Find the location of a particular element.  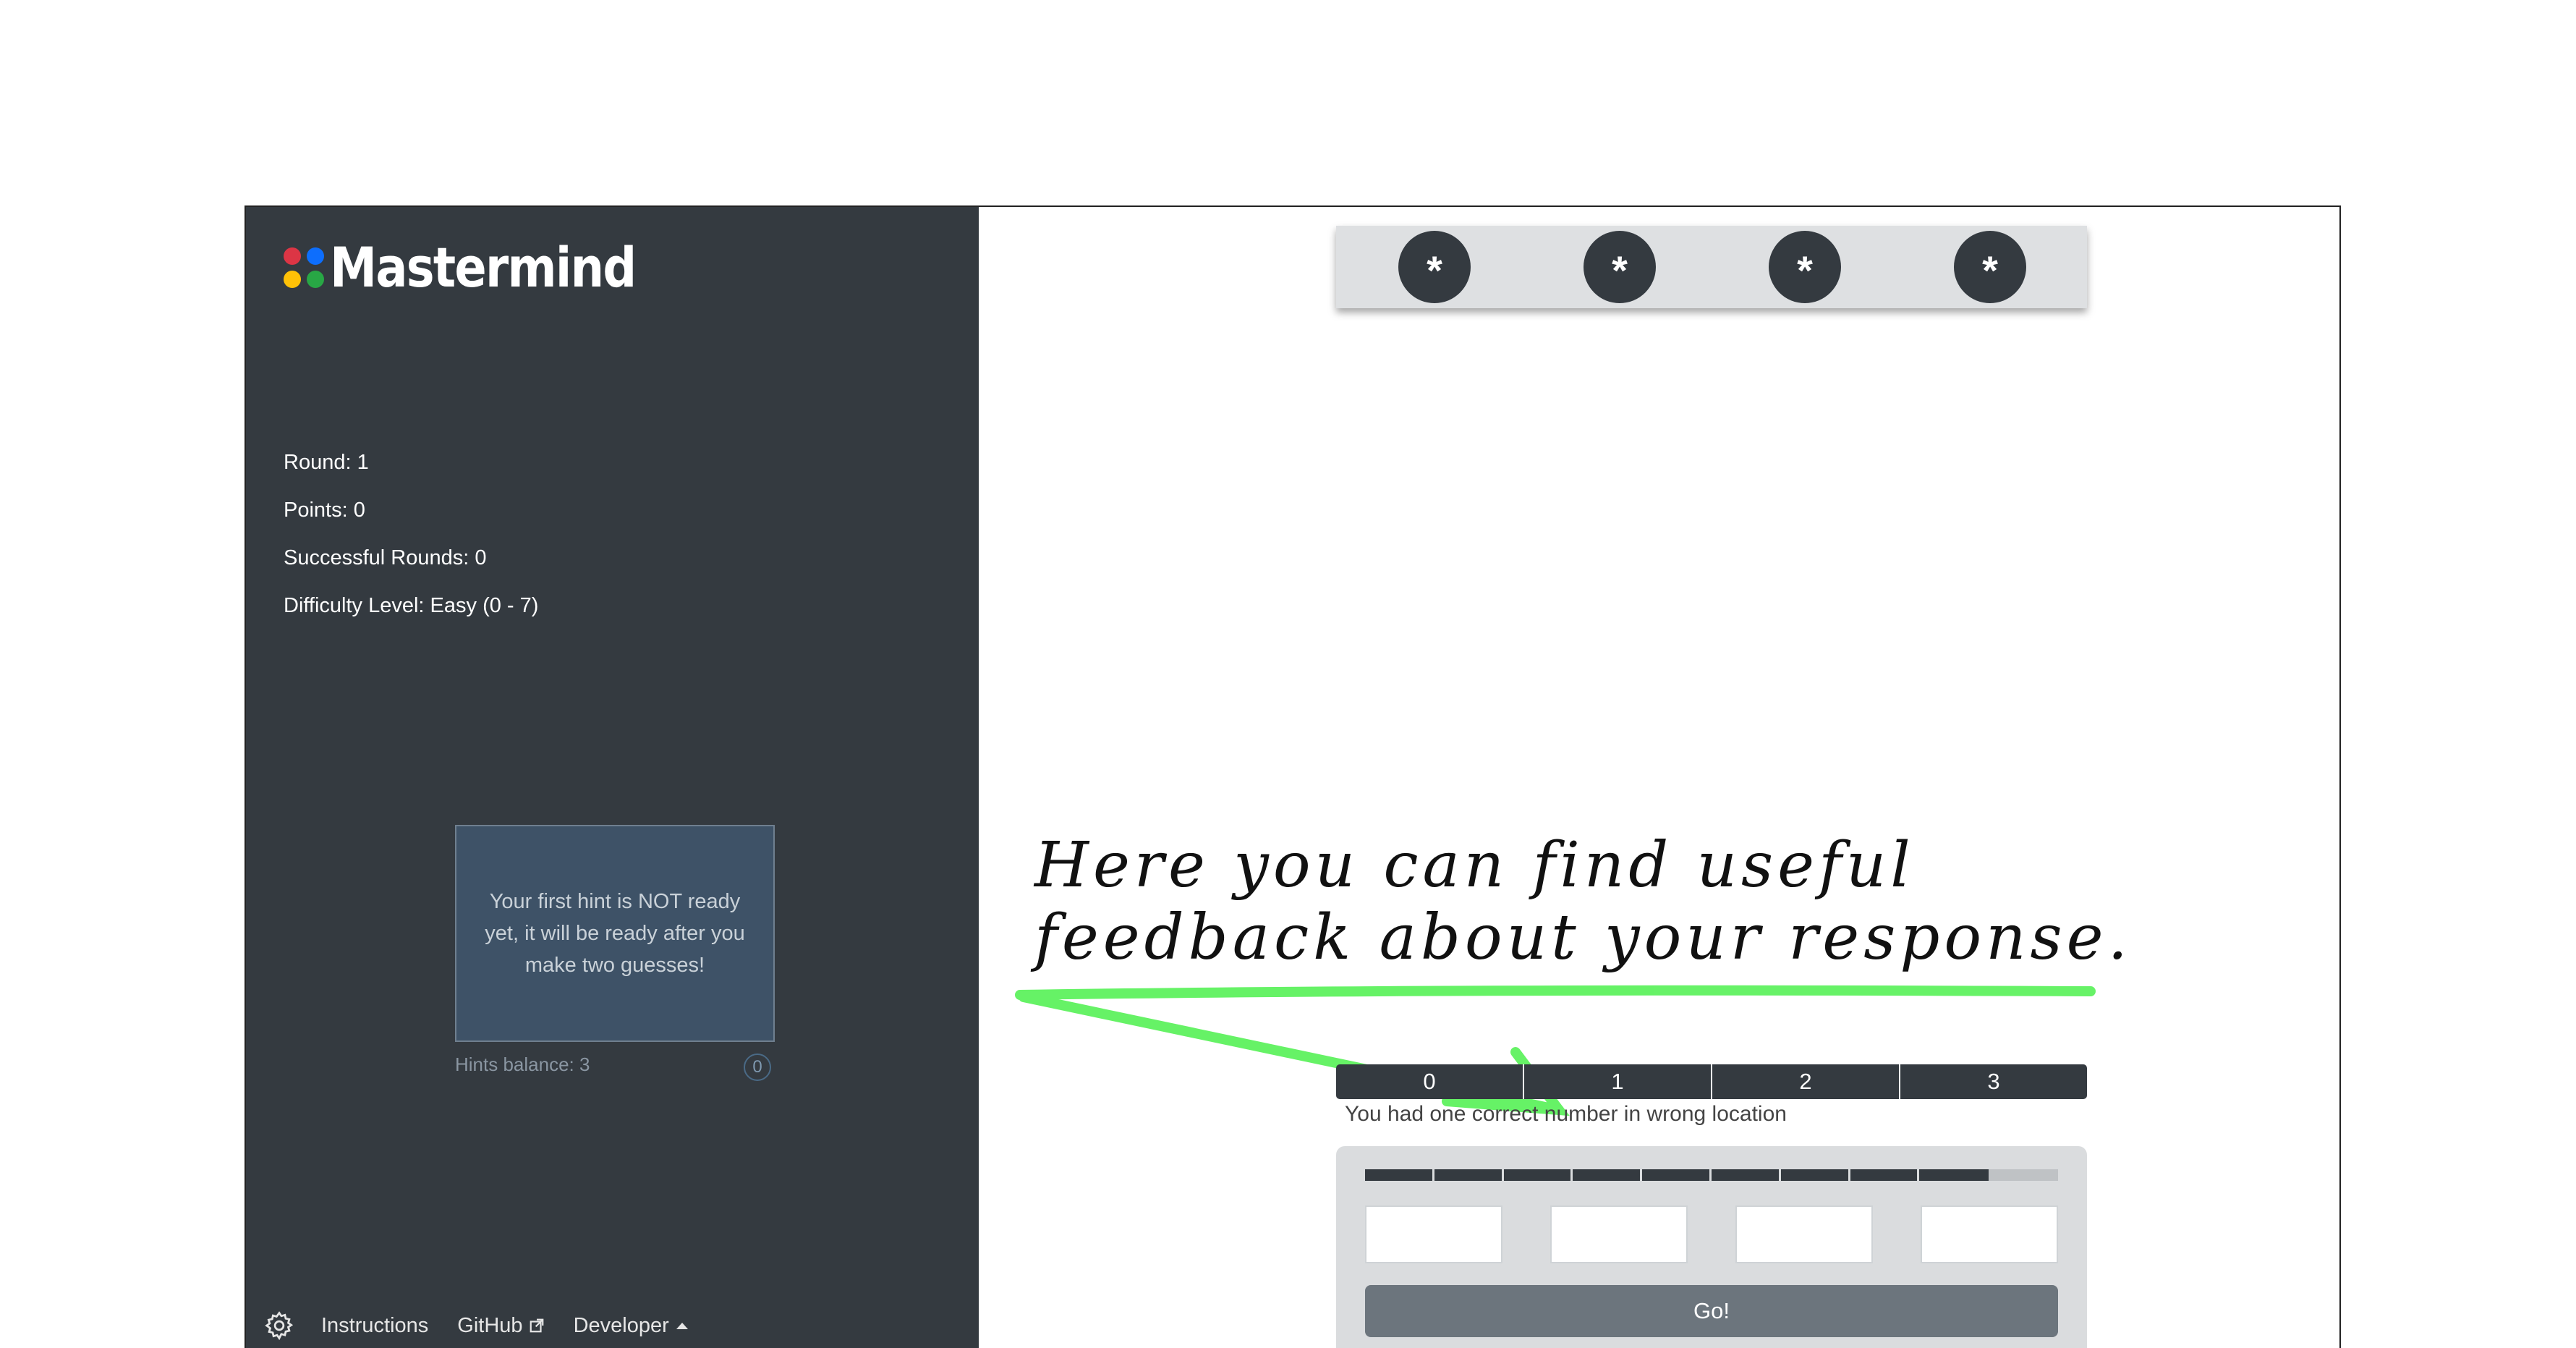

attempts-progress-fill is located at coordinates (1677, 1175).